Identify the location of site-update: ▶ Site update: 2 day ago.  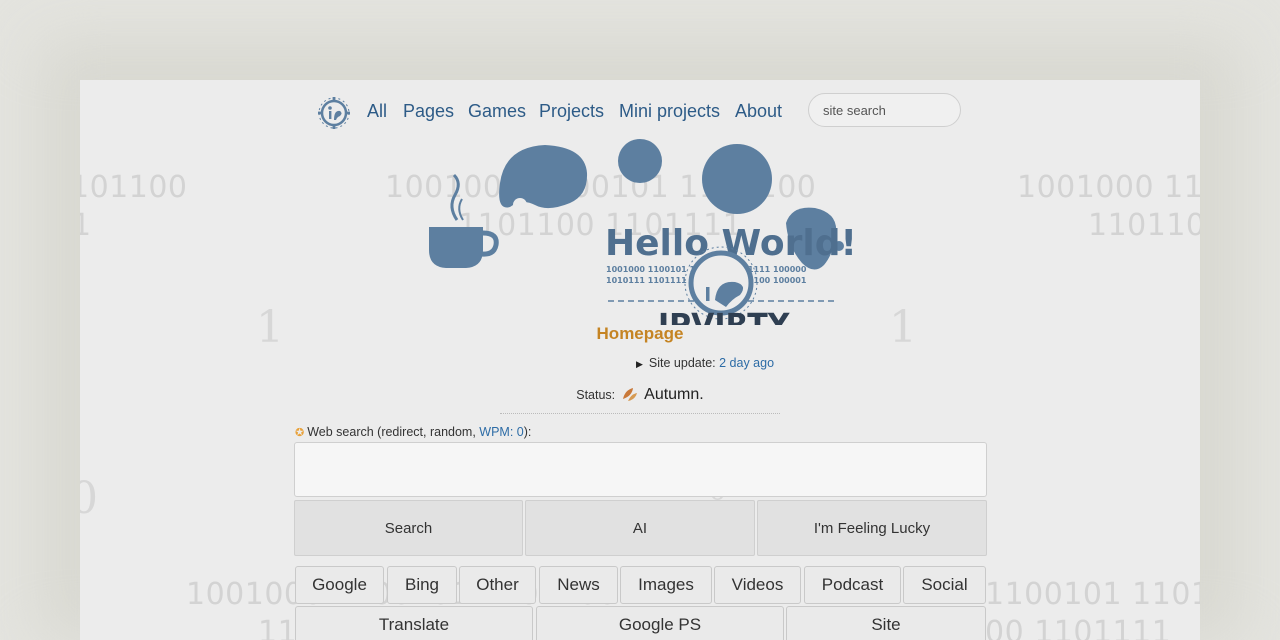
(705, 363).